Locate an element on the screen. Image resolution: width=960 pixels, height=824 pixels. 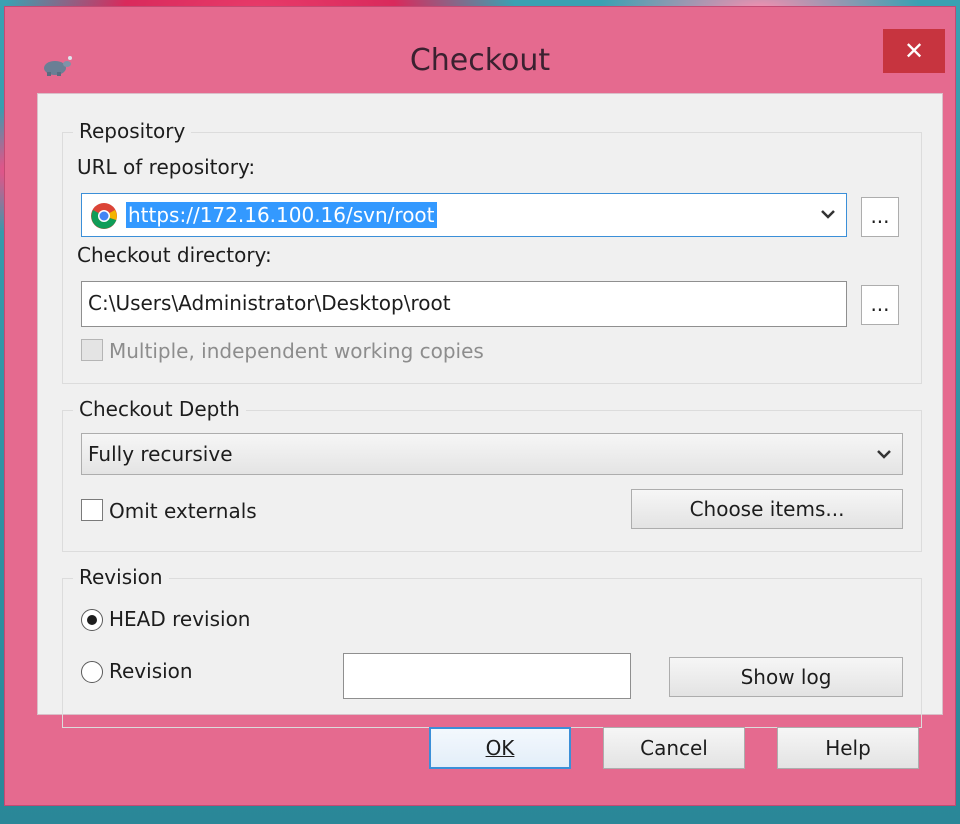
title-bar: Checkout ✕ is located at coordinates (480, 49).